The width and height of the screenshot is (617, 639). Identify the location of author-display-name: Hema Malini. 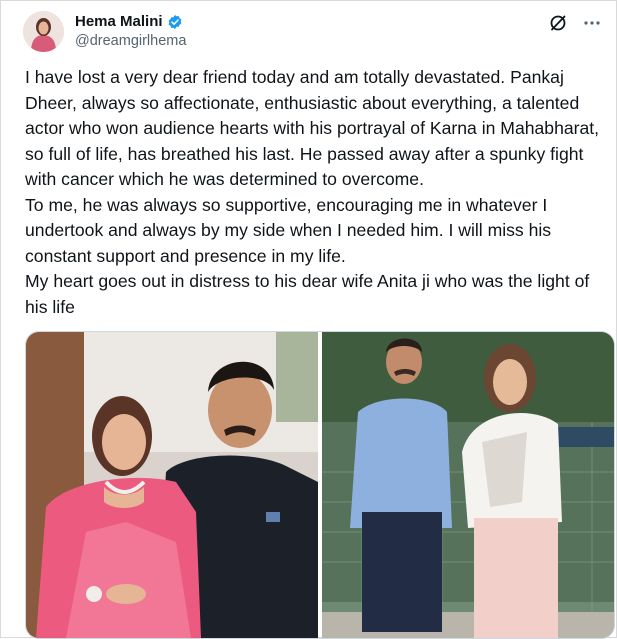
(119, 22).